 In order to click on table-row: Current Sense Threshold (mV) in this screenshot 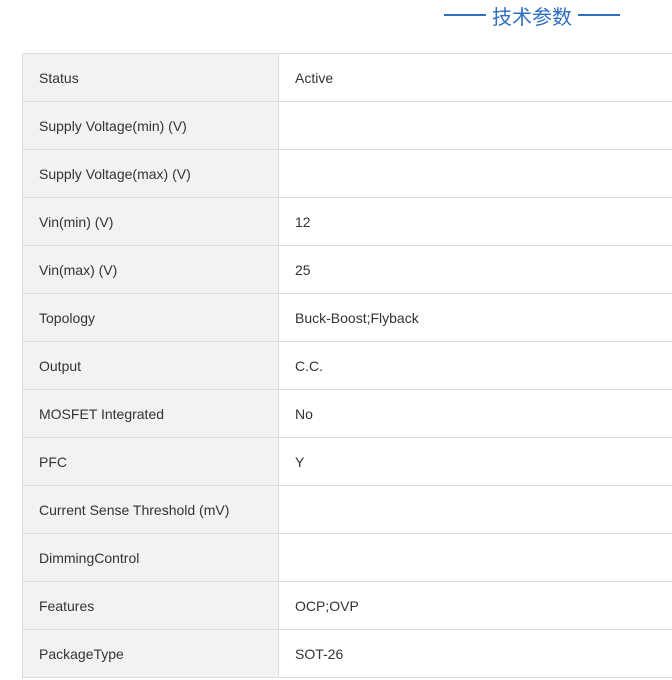, I will do `click(347, 509)`.